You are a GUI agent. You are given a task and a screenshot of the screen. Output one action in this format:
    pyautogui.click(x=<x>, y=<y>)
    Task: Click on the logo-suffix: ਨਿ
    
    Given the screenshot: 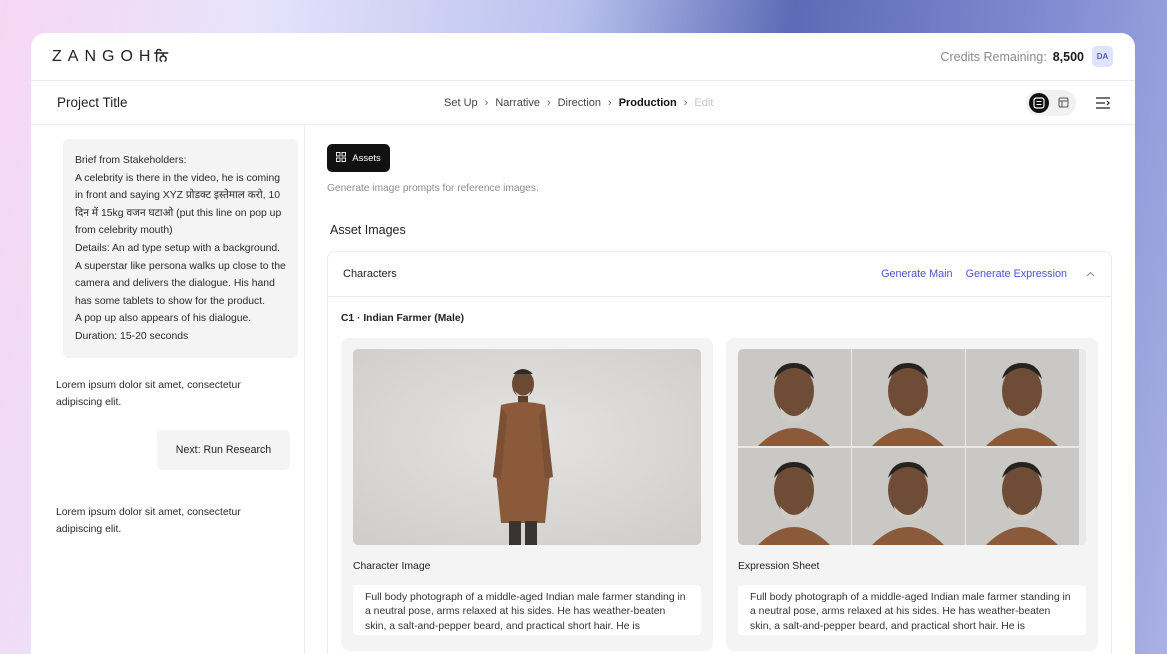 What is the action you would take?
    pyautogui.click(x=161, y=55)
    